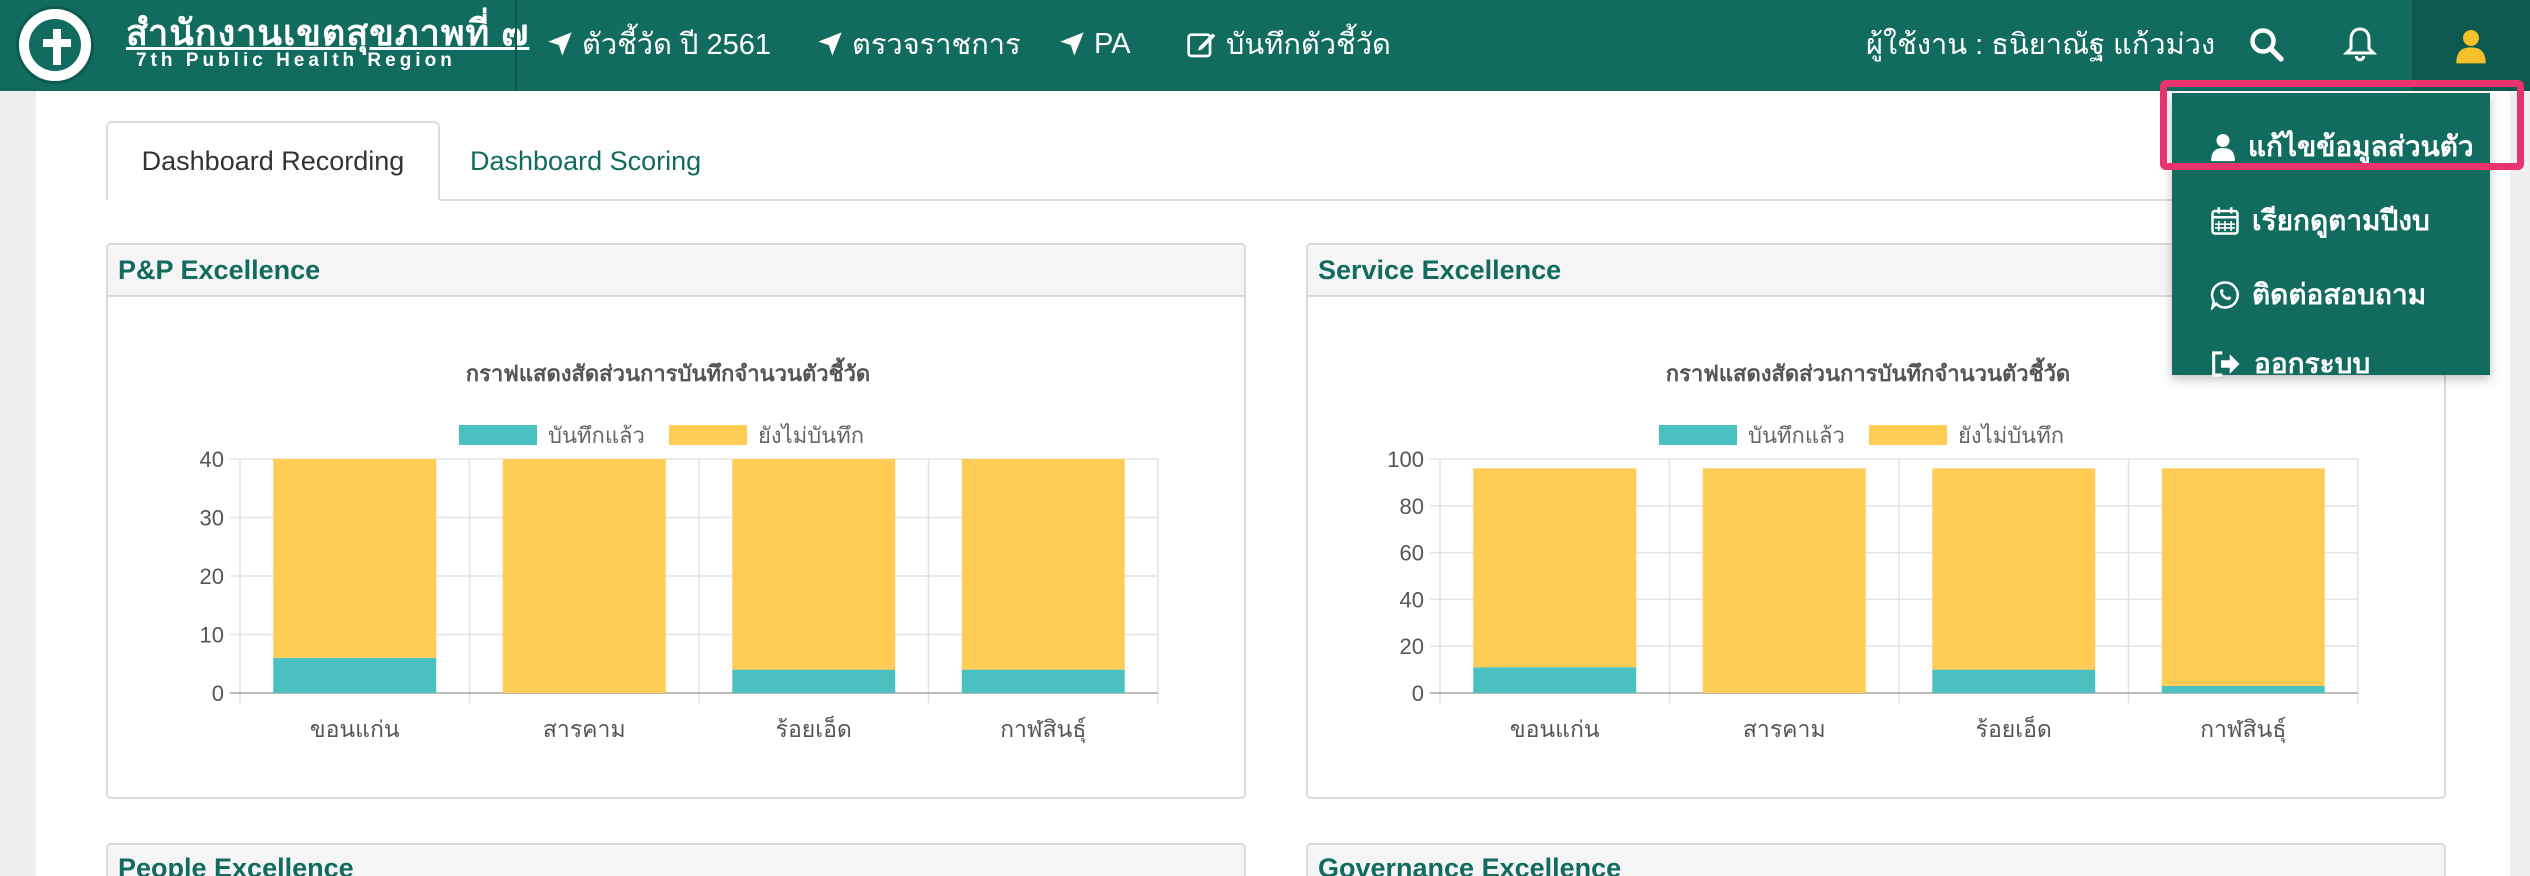 The width and height of the screenshot is (2530, 876). What do you see at coordinates (1276, 161) in the screenshot?
I see `dashboard-tabs: Dashboard Recording Dashboard Scoring` at bounding box center [1276, 161].